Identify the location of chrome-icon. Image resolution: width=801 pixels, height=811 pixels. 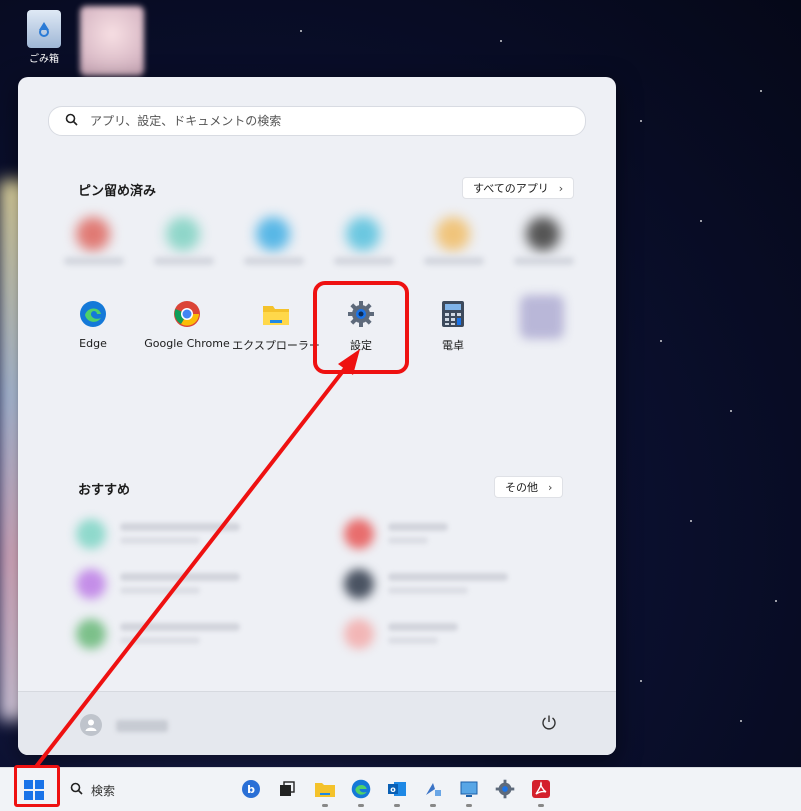
(187, 314).